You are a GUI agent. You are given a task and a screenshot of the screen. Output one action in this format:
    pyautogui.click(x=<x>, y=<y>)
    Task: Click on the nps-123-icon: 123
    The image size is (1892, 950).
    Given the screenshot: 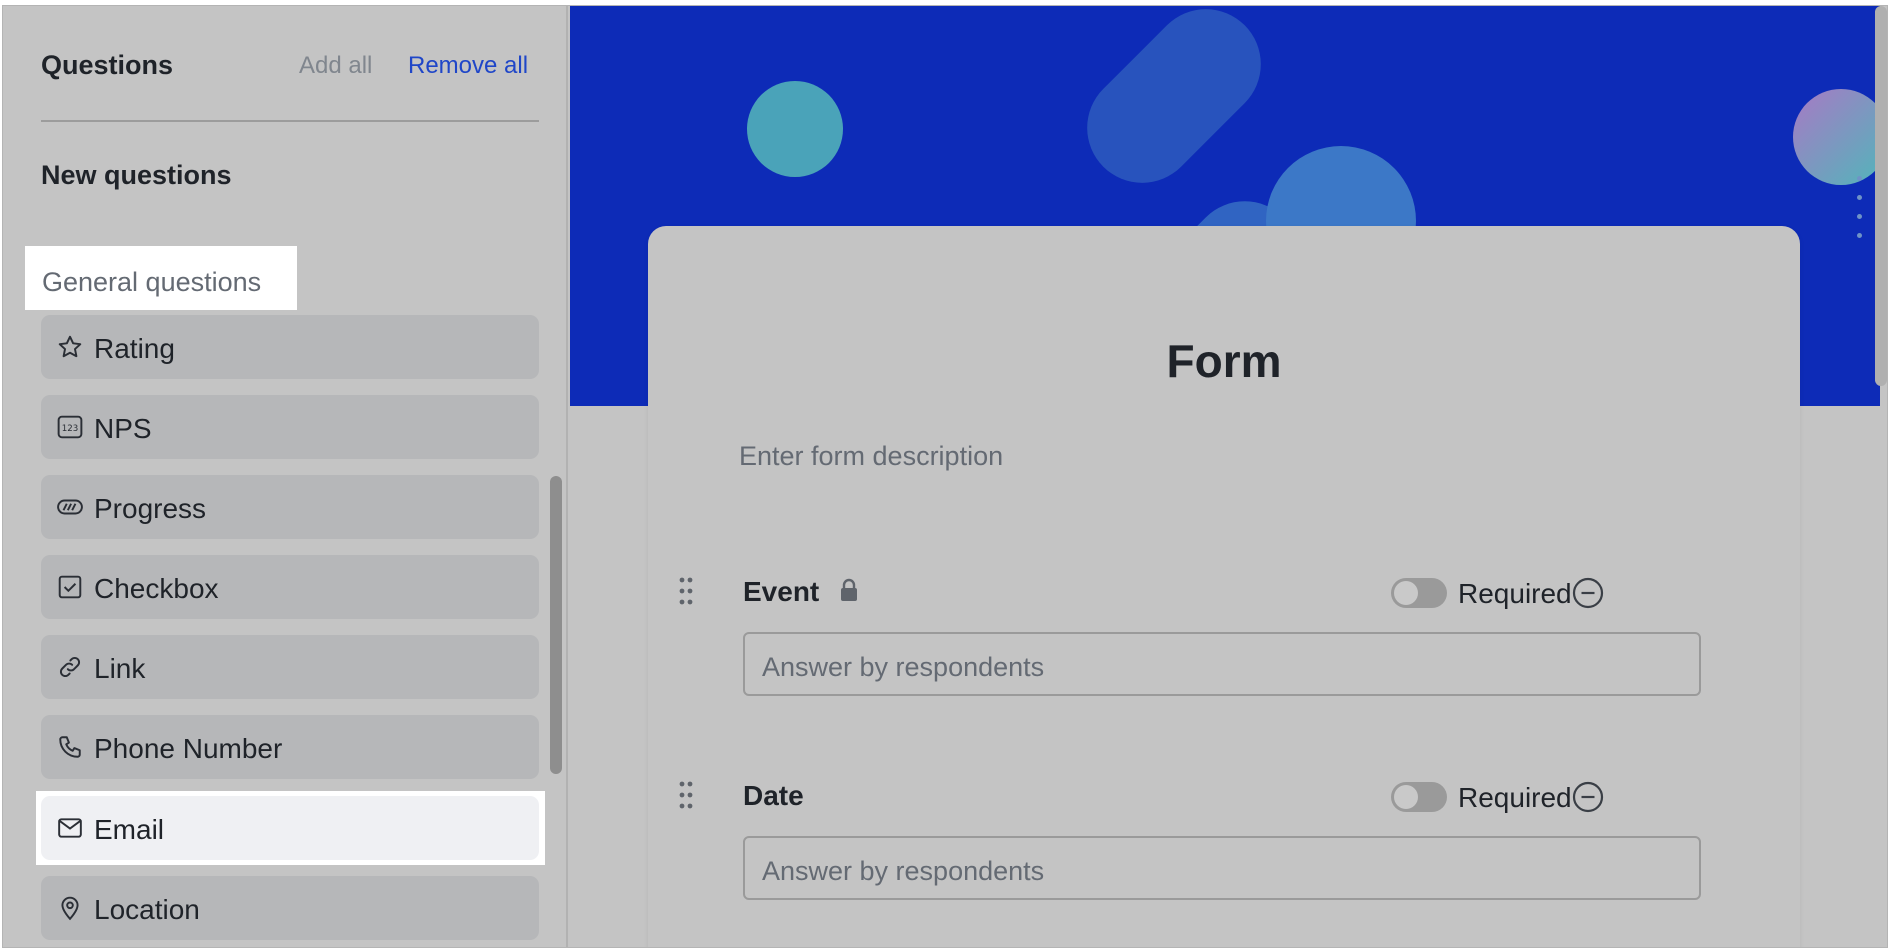 What is the action you would take?
    pyautogui.click(x=70, y=427)
    